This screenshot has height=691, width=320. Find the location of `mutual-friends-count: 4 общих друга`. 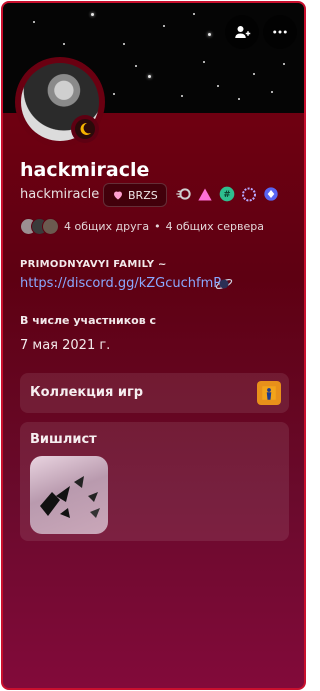

mutual-friends-count: 4 общих друга is located at coordinates (106, 226).